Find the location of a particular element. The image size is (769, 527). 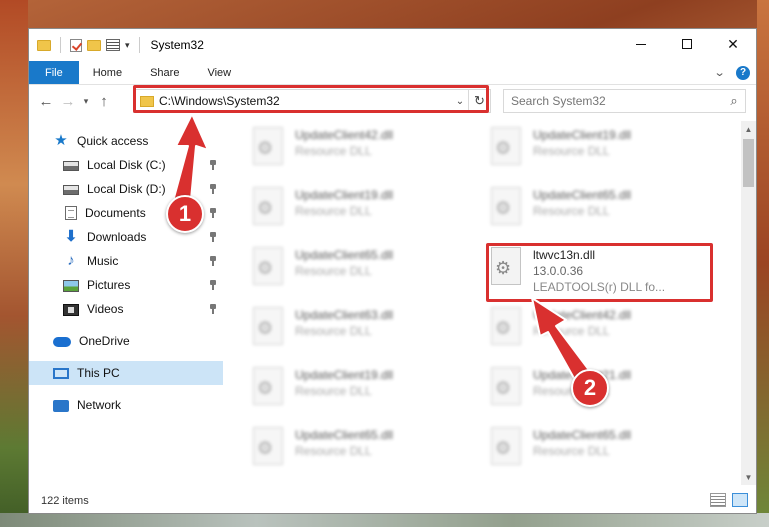

close-icon: ✕ is located at coordinates (733, 43).